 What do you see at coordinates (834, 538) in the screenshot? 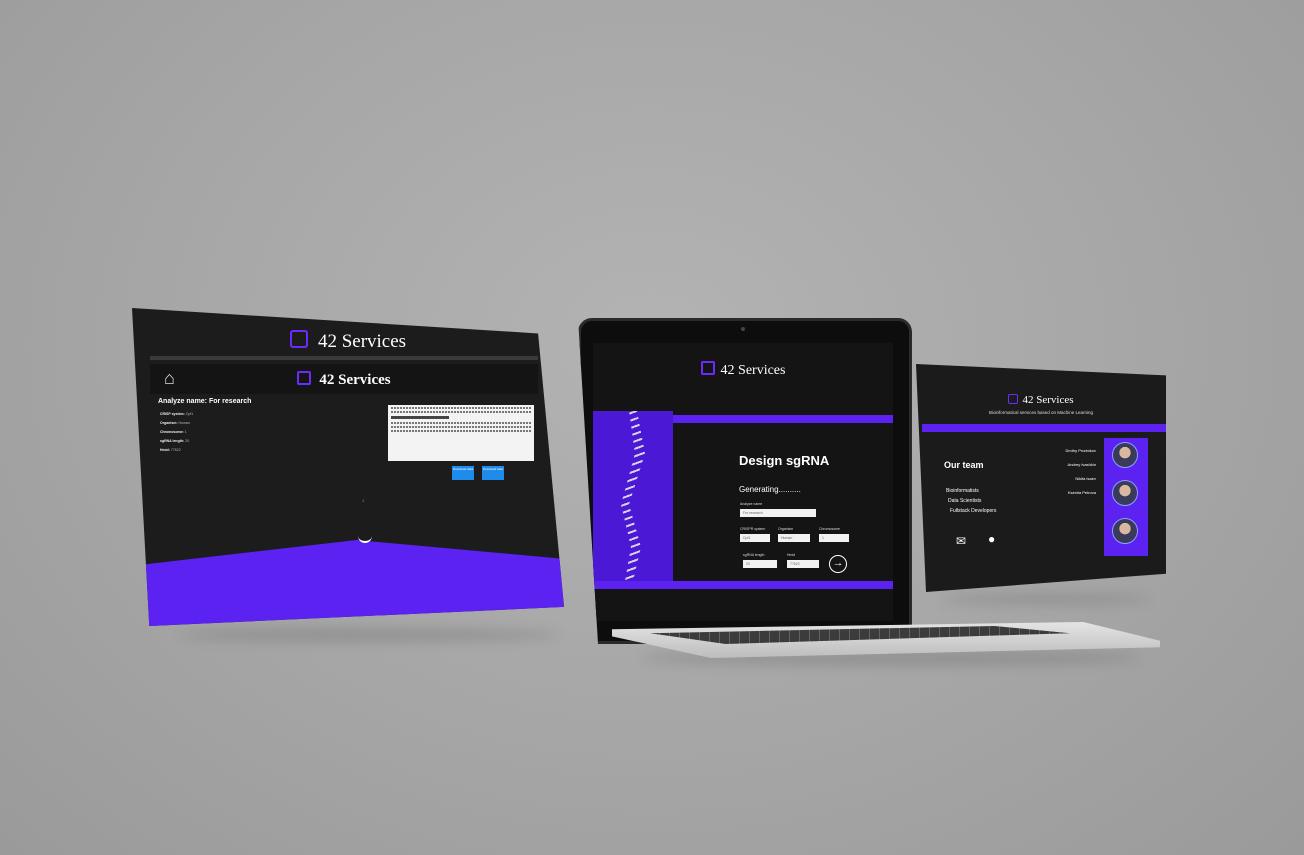
I see `chromosome-select: 1` at bounding box center [834, 538].